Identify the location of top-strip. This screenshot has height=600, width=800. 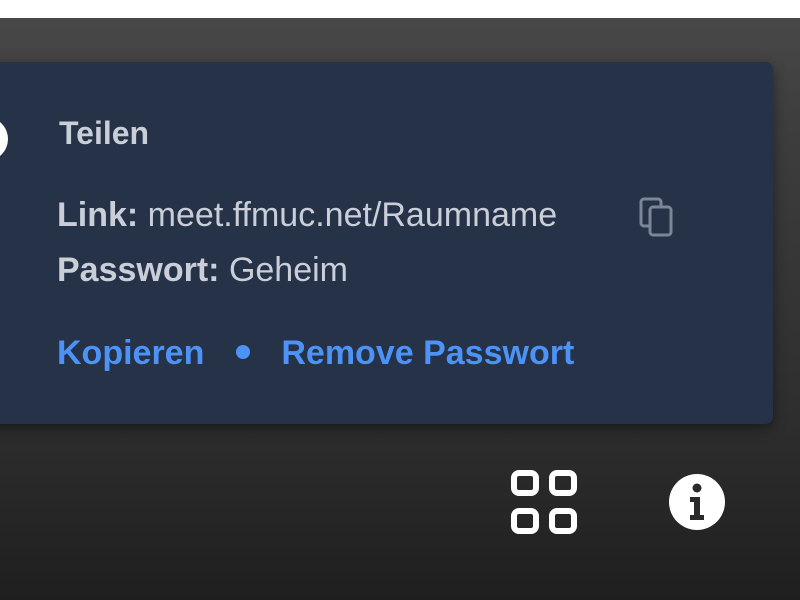
(400, 9).